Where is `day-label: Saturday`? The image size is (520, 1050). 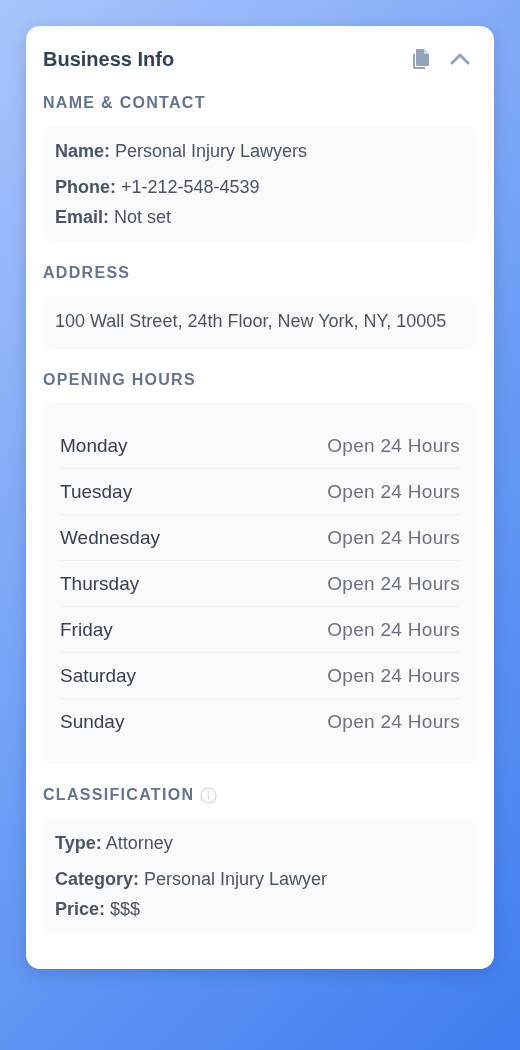
day-label: Saturday is located at coordinates (98, 675).